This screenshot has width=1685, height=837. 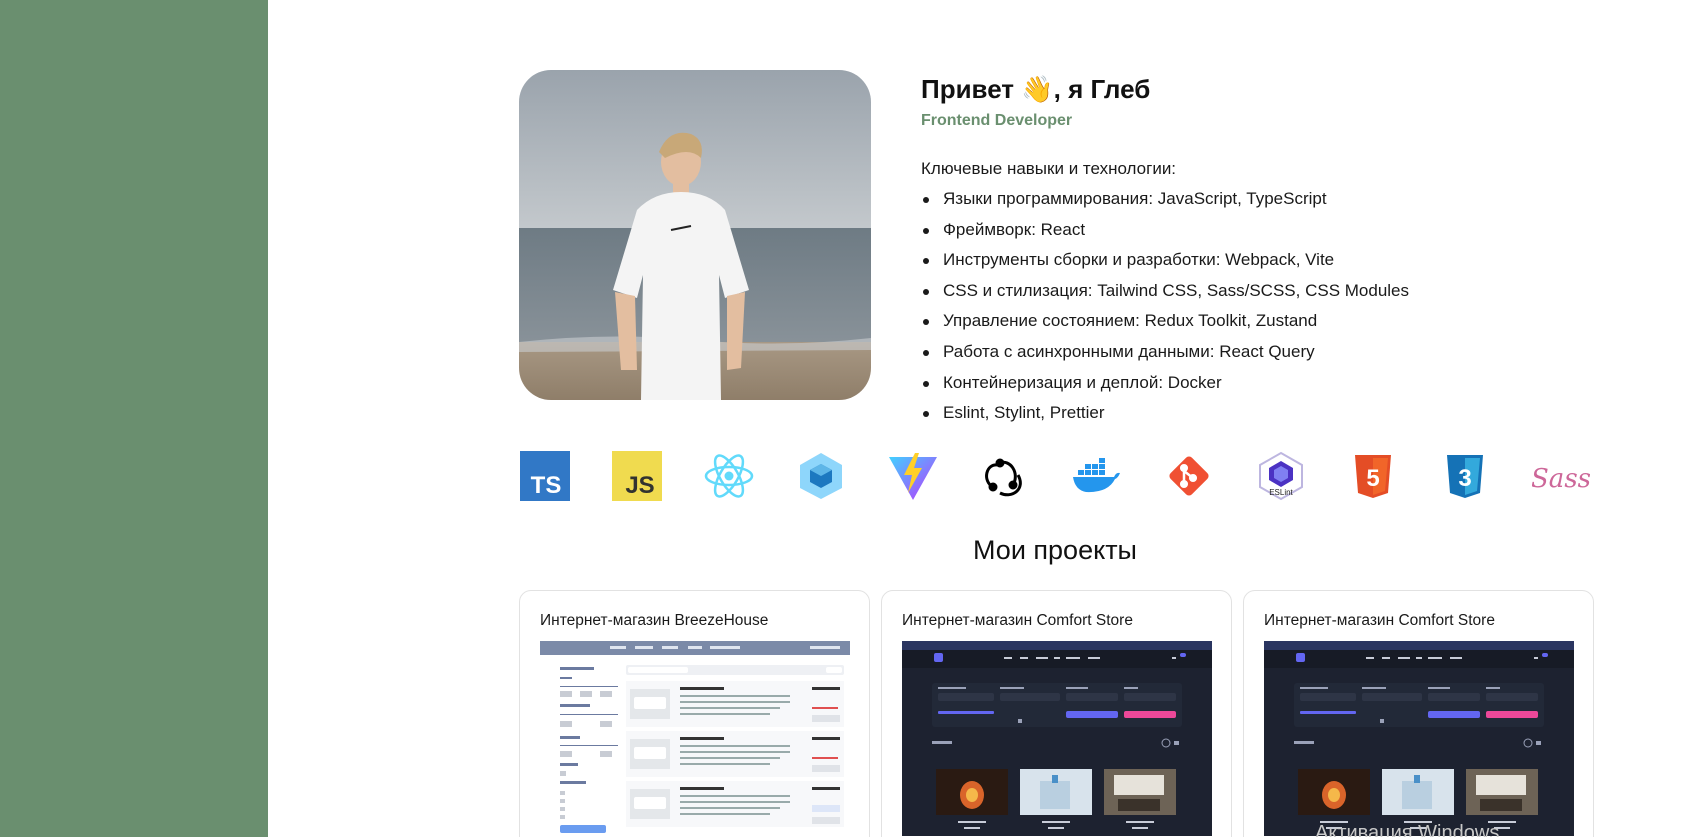 What do you see at coordinates (695, 235) in the screenshot?
I see `profile-photo` at bounding box center [695, 235].